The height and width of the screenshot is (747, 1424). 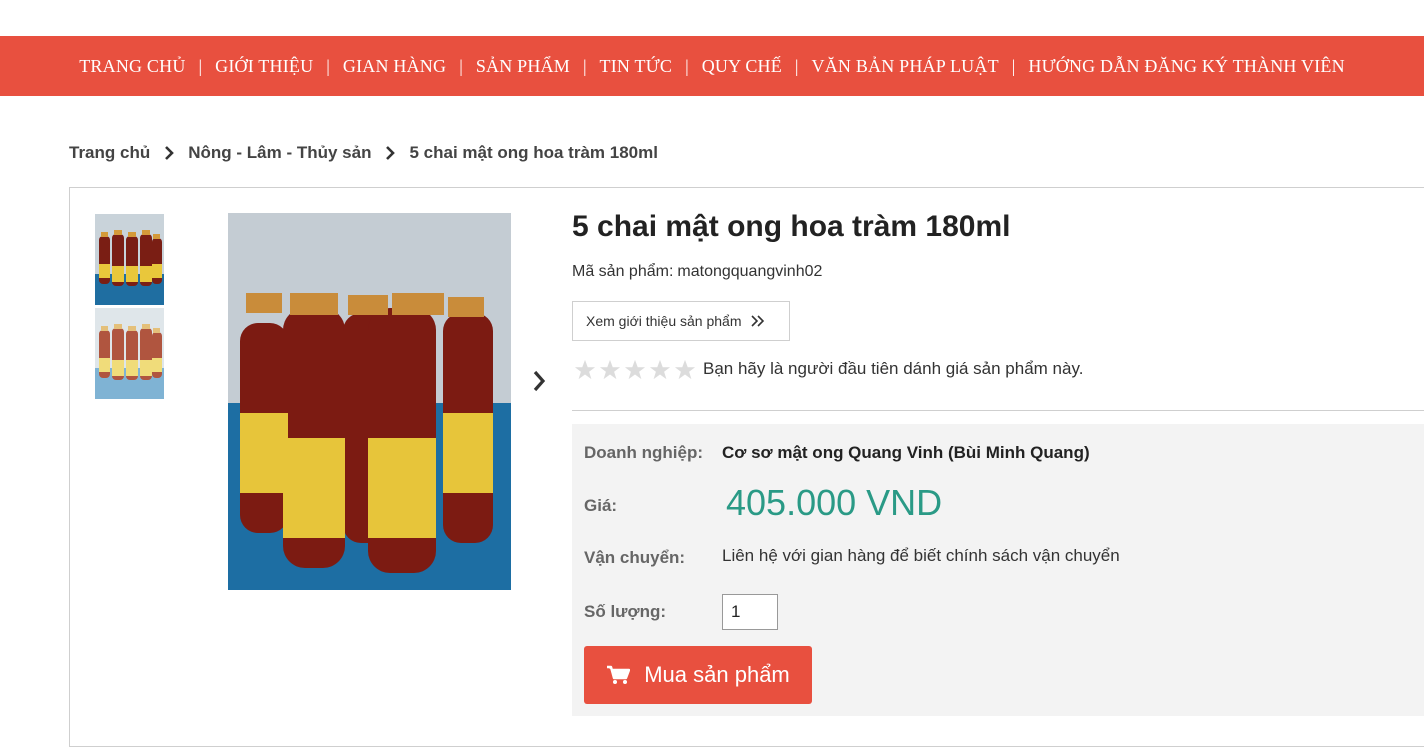 What do you see at coordinates (834, 502) in the screenshot?
I see `price-value: 405.000 VND` at bounding box center [834, 502].